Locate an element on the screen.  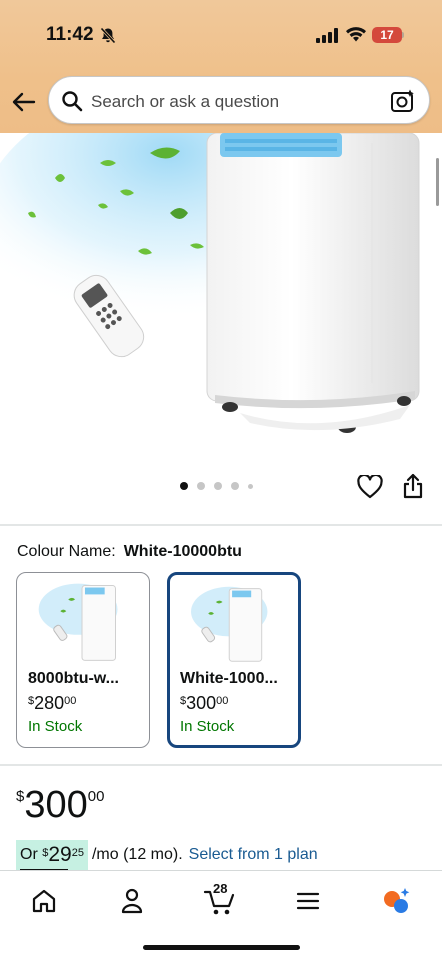
nav-menu is located at coordinates (308, 901).